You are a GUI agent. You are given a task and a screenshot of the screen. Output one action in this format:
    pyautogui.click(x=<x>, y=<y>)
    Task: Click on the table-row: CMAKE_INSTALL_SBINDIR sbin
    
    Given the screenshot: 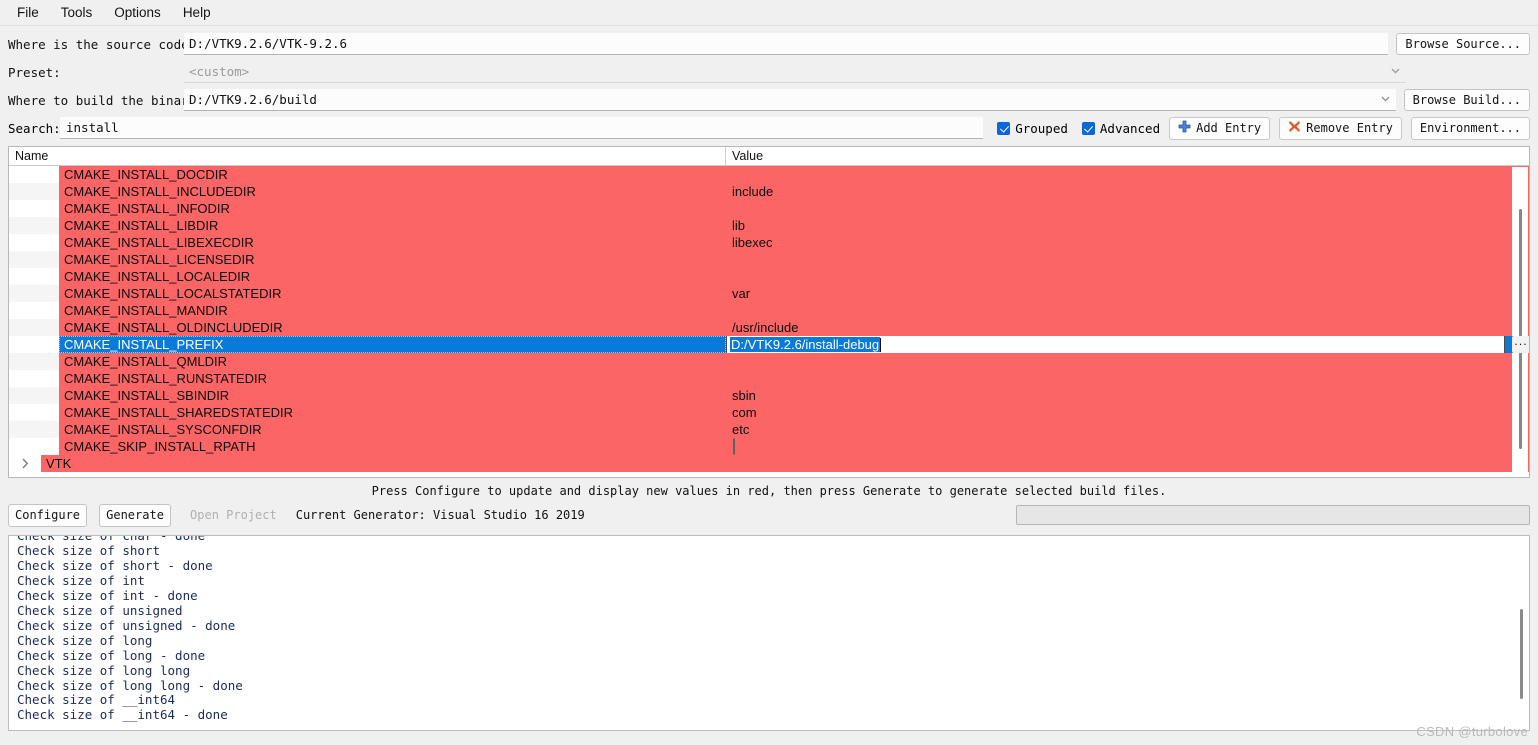 What is the action you would take?
    pyautogui.click(x=769, y=395)
    